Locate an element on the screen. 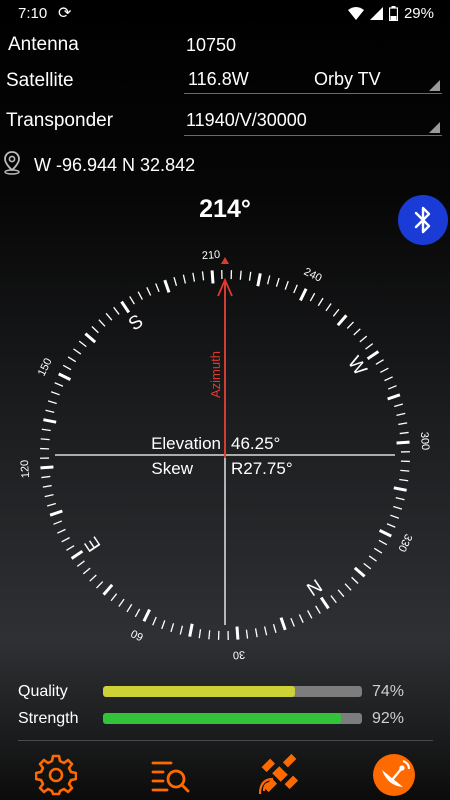 This screenshot has height=800, width=450. satellite-dropdown: 116.8W Orby TV is located at coordinates (313, 80).